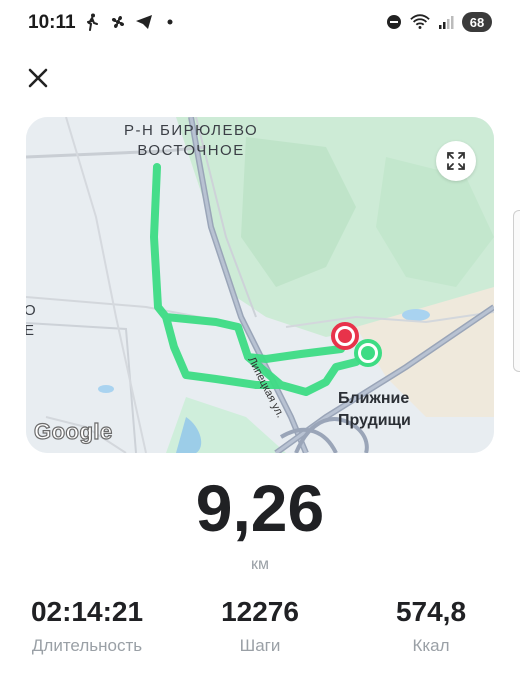 The image size is (520, 680). Describe the element at coordinates (420, 22) in the screenshot. I see `wifi-icon` at that location.